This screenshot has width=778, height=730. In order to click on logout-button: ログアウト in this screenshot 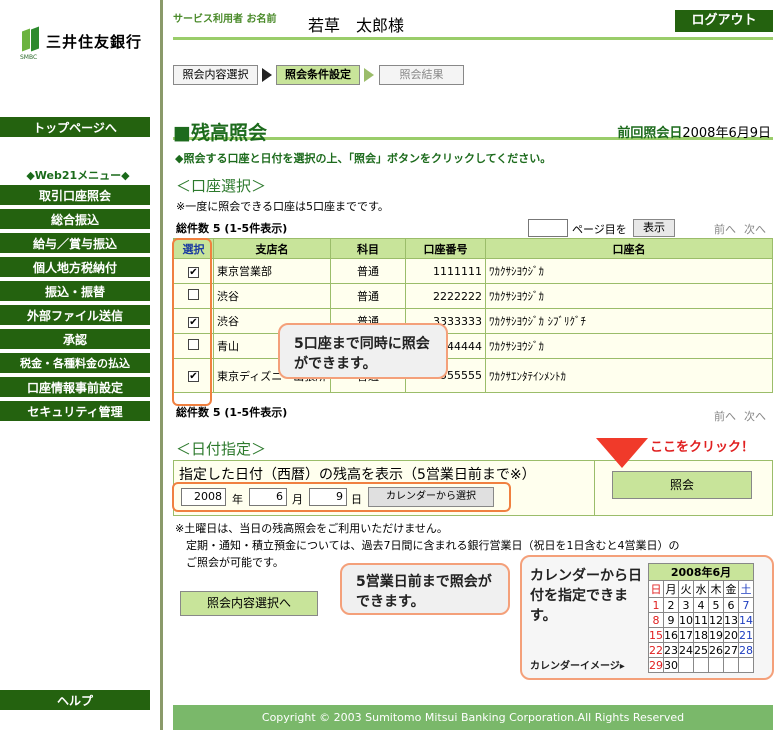, I will do `click(724, 21)`.